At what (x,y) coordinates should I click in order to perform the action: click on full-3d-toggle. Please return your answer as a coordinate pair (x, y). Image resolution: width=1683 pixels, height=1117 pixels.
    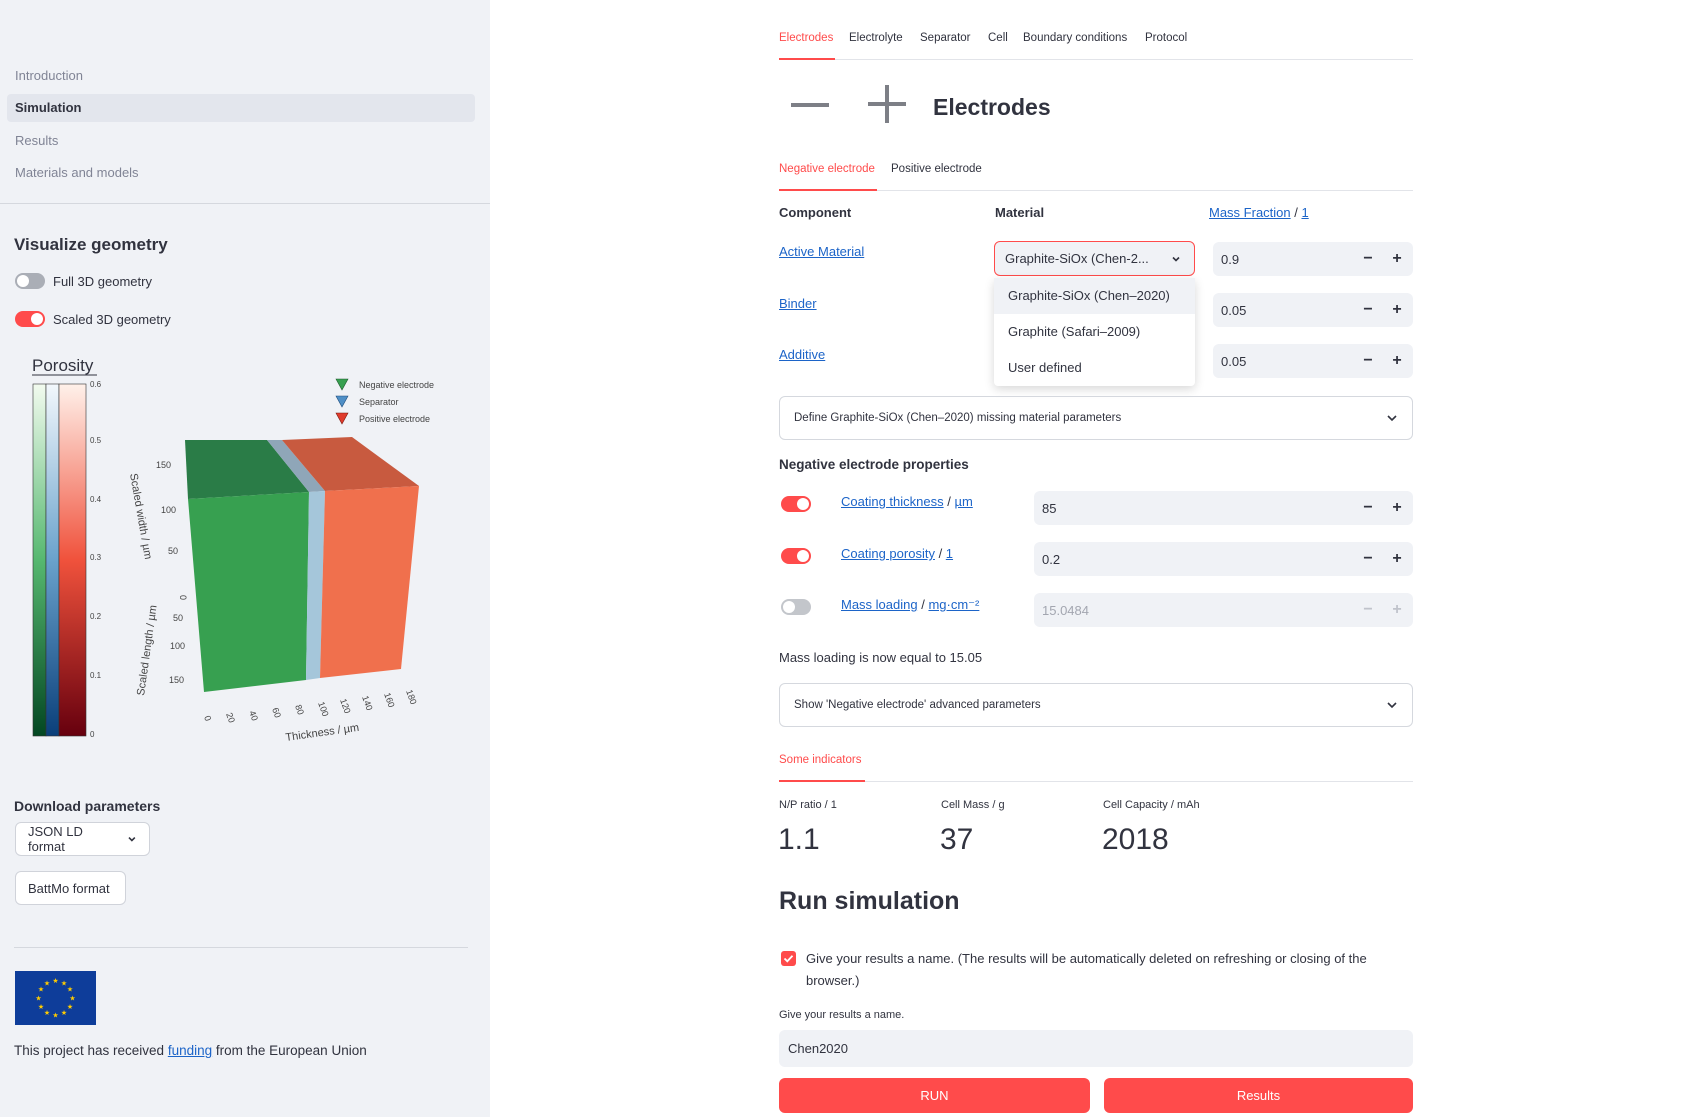
    Looking at the image, I should click on (30, 281).